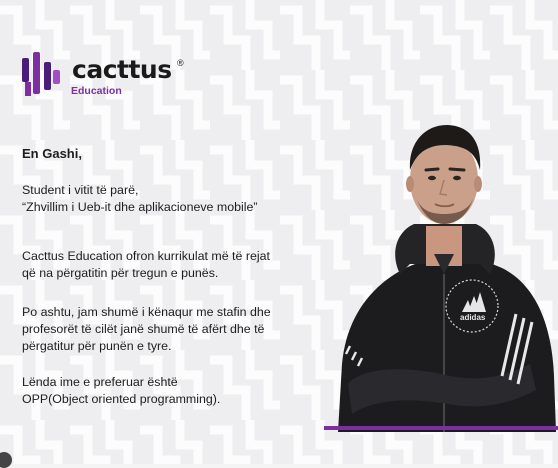  What do you see at coordinates (96, 91) in the screenshot?
I see `brand-subtitle: Education` at bounding box center [96, 91].